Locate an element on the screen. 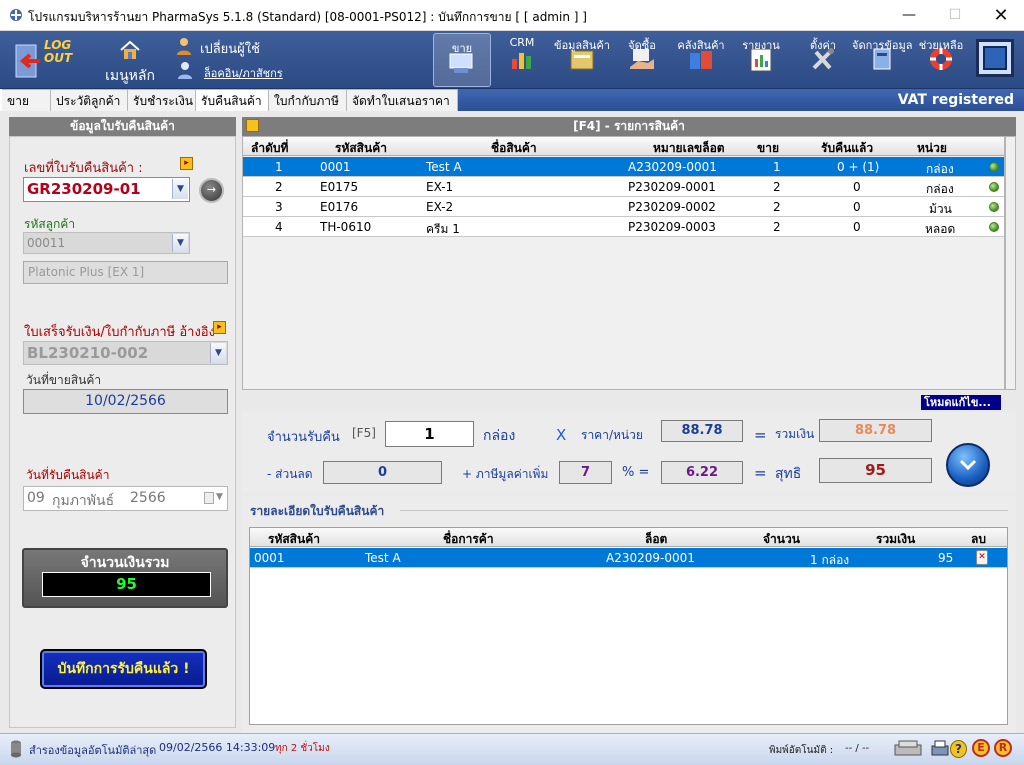  customer-code-value: 00011 is located at coordinates (46, 243).